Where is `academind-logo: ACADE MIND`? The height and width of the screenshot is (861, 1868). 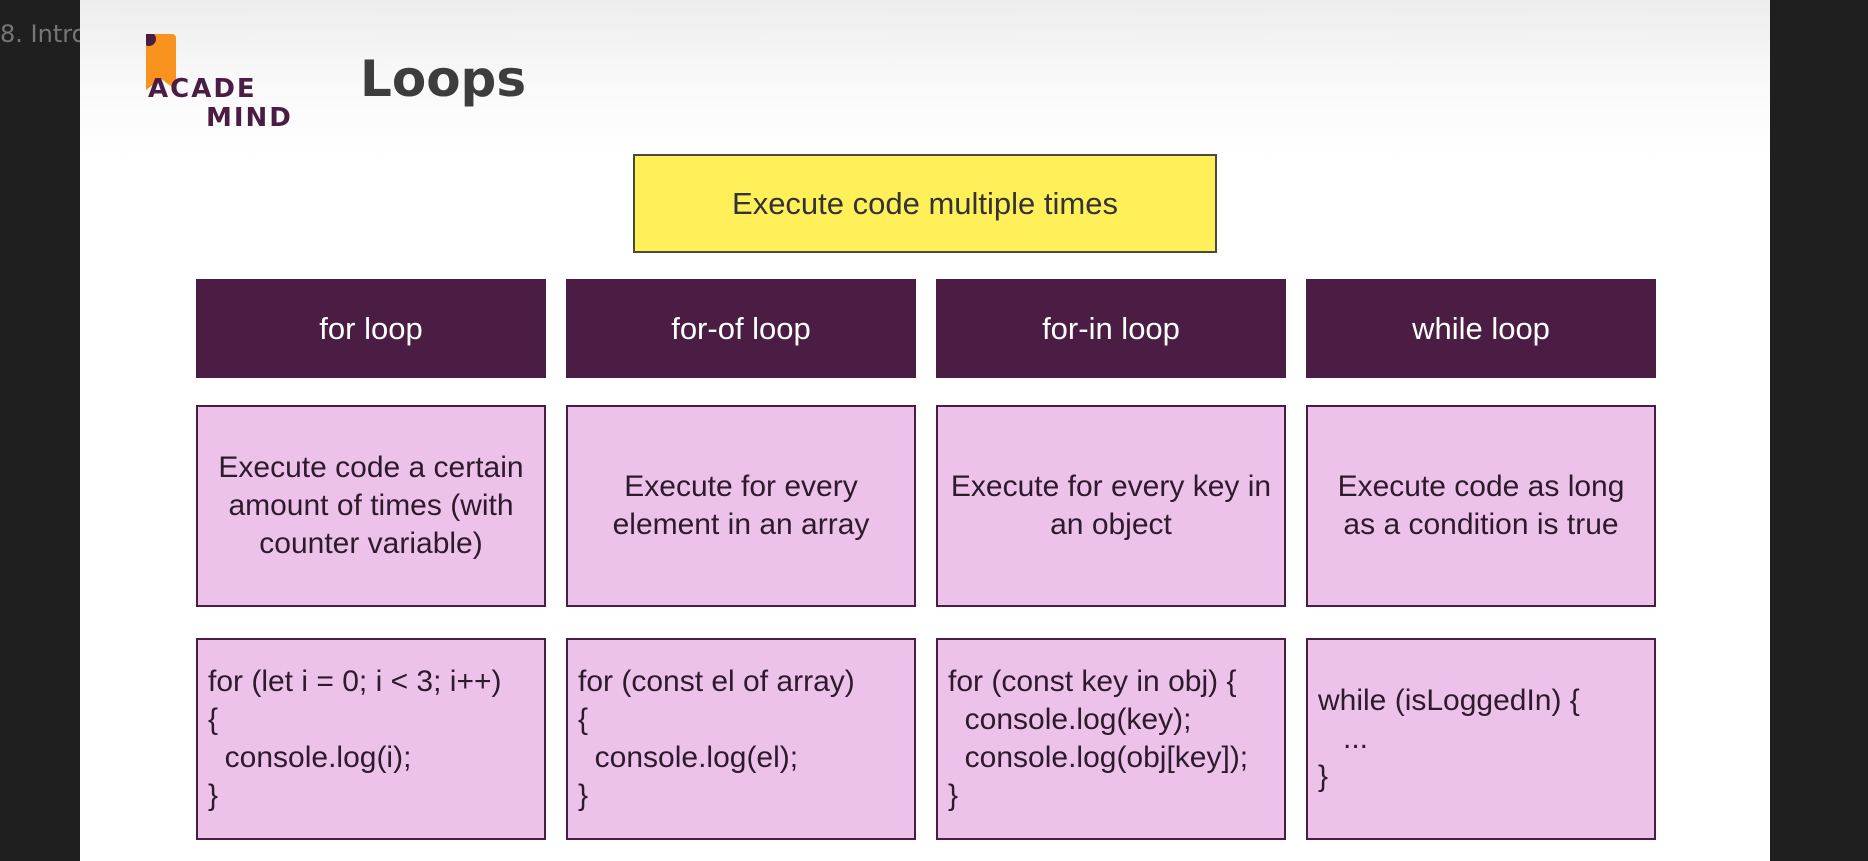 academind-logo: ACADE MIND is located at coordinates (221, 83).